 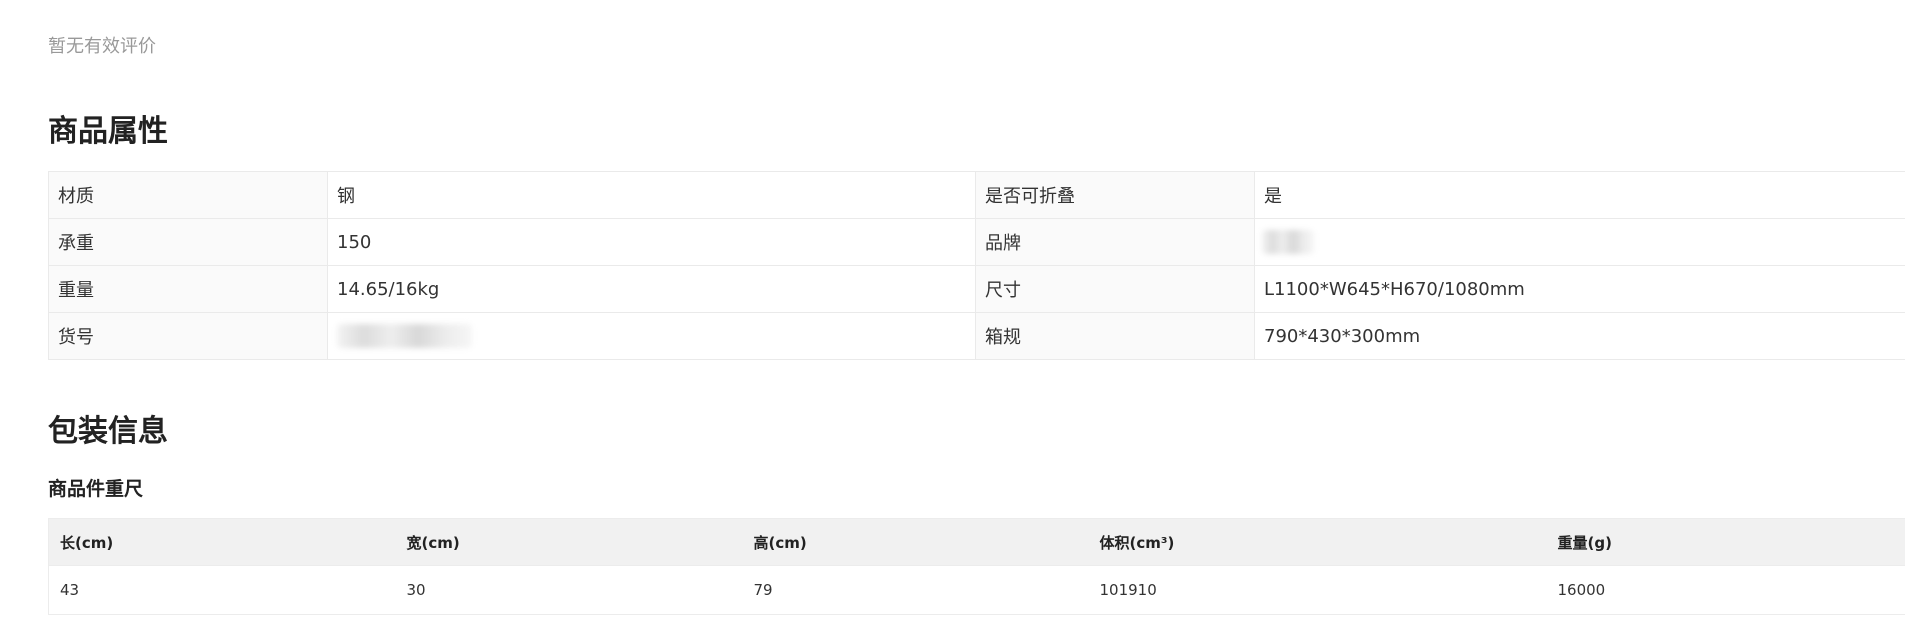 I want to click on table-row: 43 30 79 101910 16000, so click(x=976, y=590).